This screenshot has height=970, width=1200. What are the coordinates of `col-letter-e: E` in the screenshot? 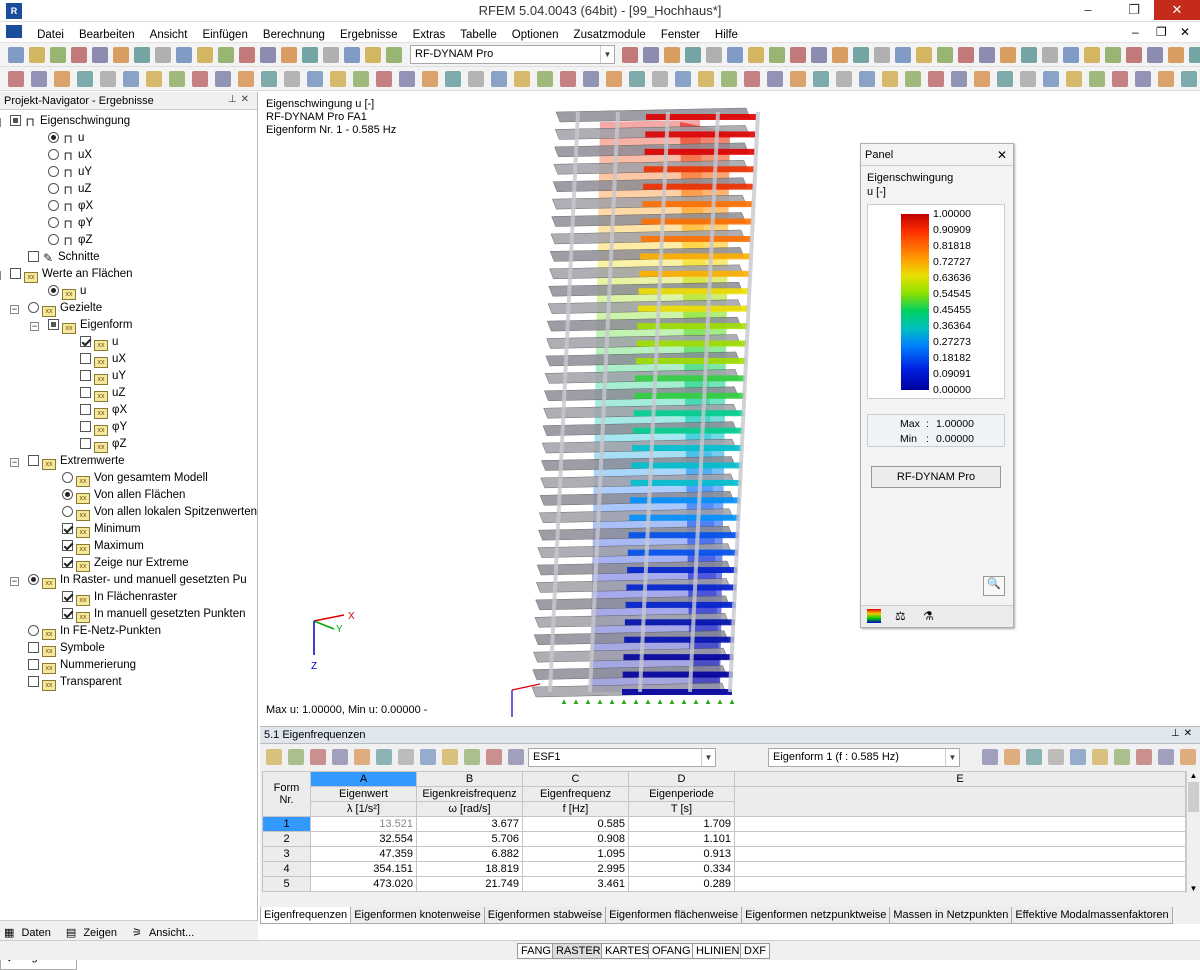 It's located at (960, 779).